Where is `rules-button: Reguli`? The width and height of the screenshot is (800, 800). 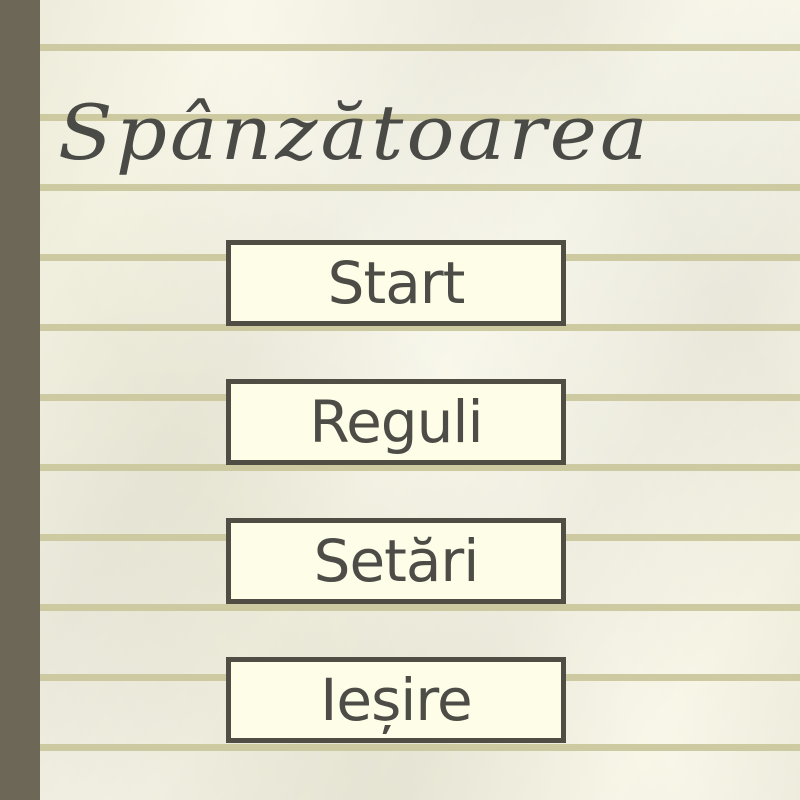
rules-button: Reguli is located at coordinates (396, 422).